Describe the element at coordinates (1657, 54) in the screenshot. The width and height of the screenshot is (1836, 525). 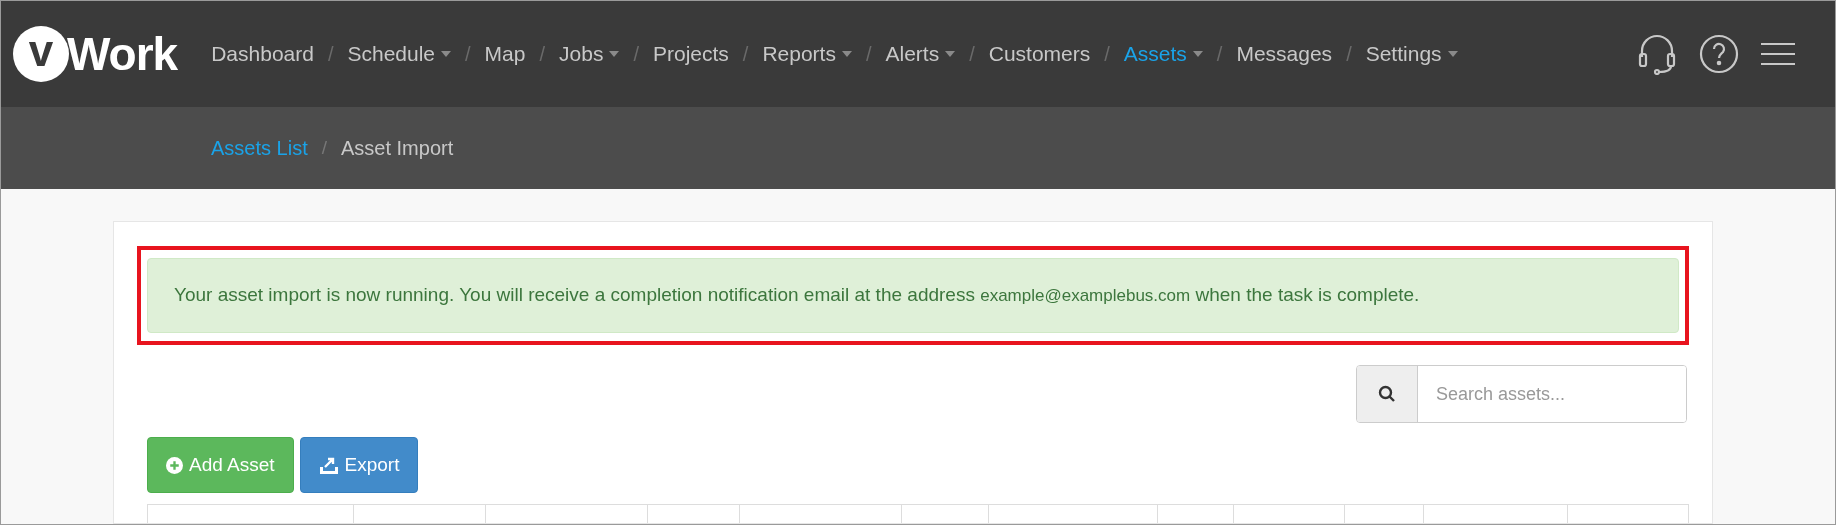
I see `headset-icon` at that location.